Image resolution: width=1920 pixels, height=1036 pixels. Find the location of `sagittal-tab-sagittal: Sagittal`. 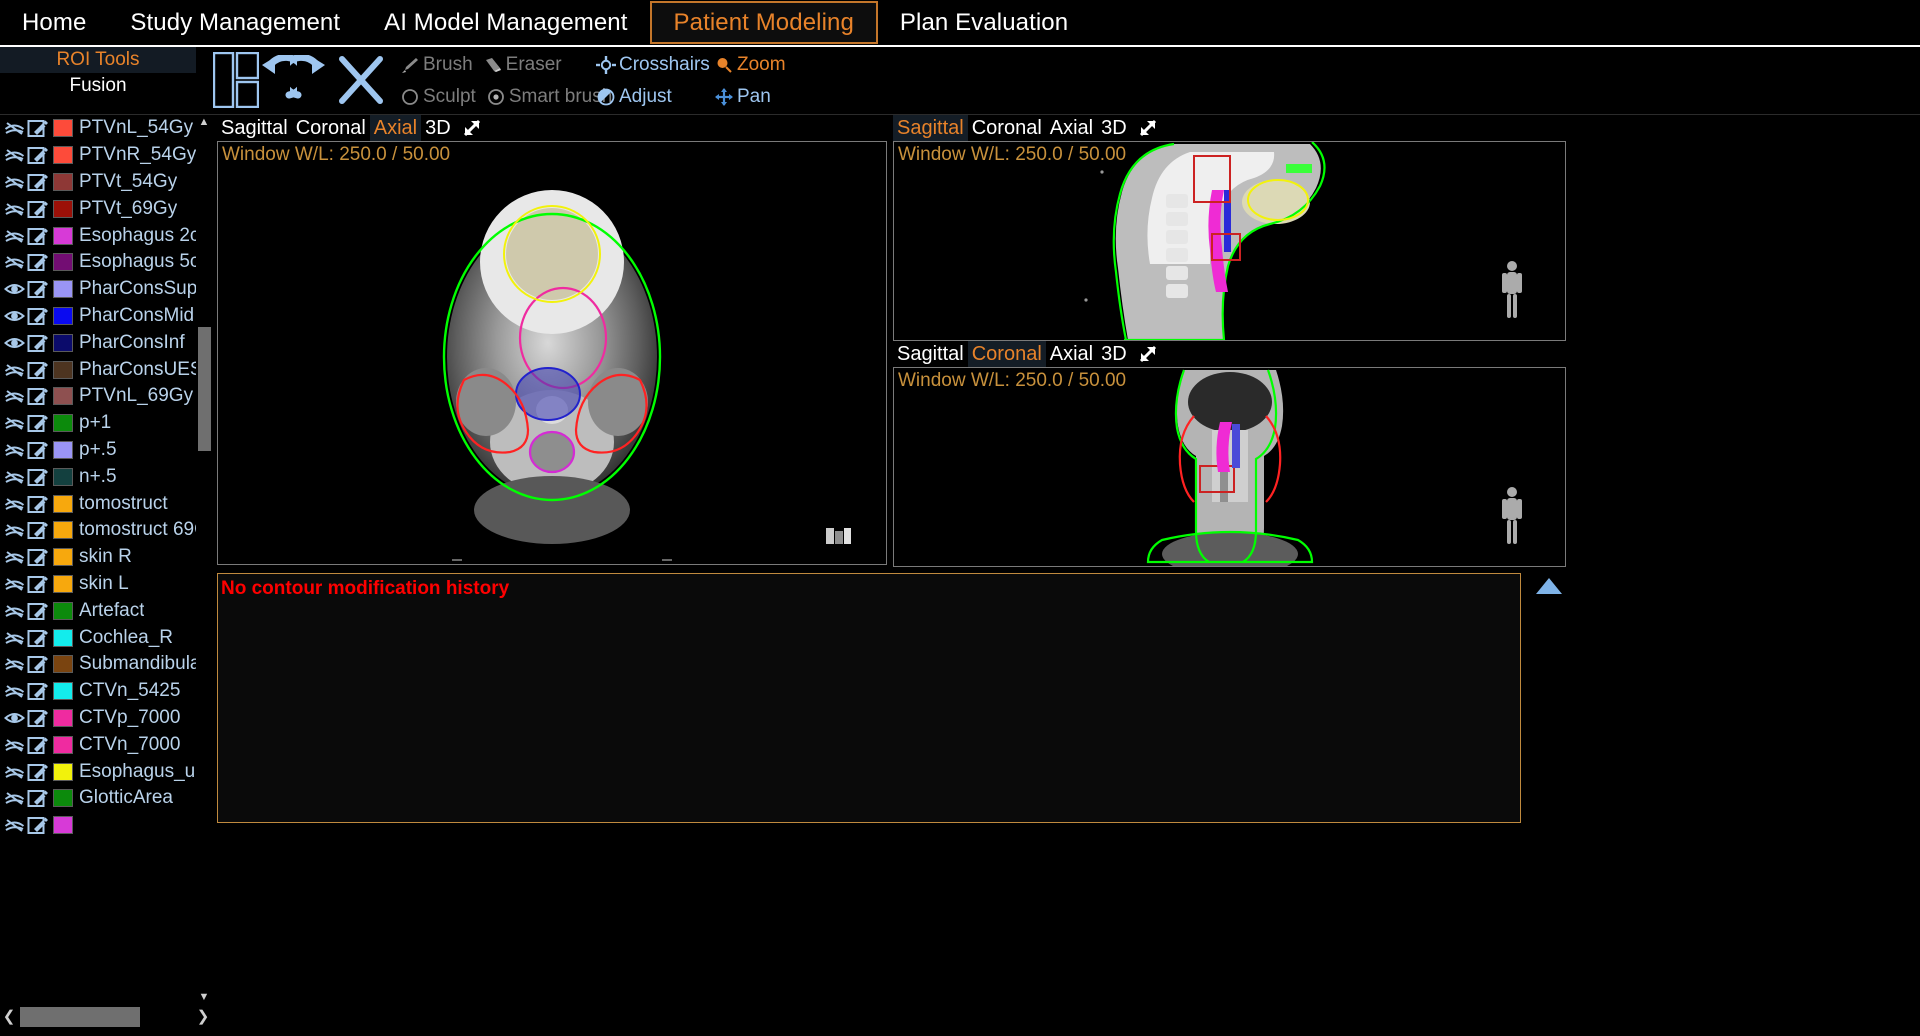

sagittal-tab-sagittal: Sagittal is located at coordinates (930, 128).